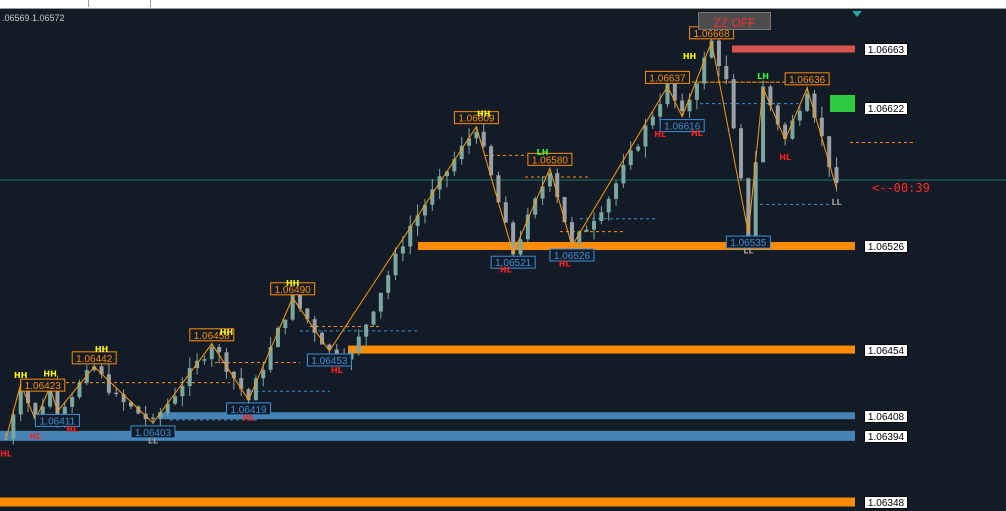 The width and height of the screenshot is (1006, 511). Describe the element at coordinates (793, 49) in the screenshot. I see `supply-zone` at that location.